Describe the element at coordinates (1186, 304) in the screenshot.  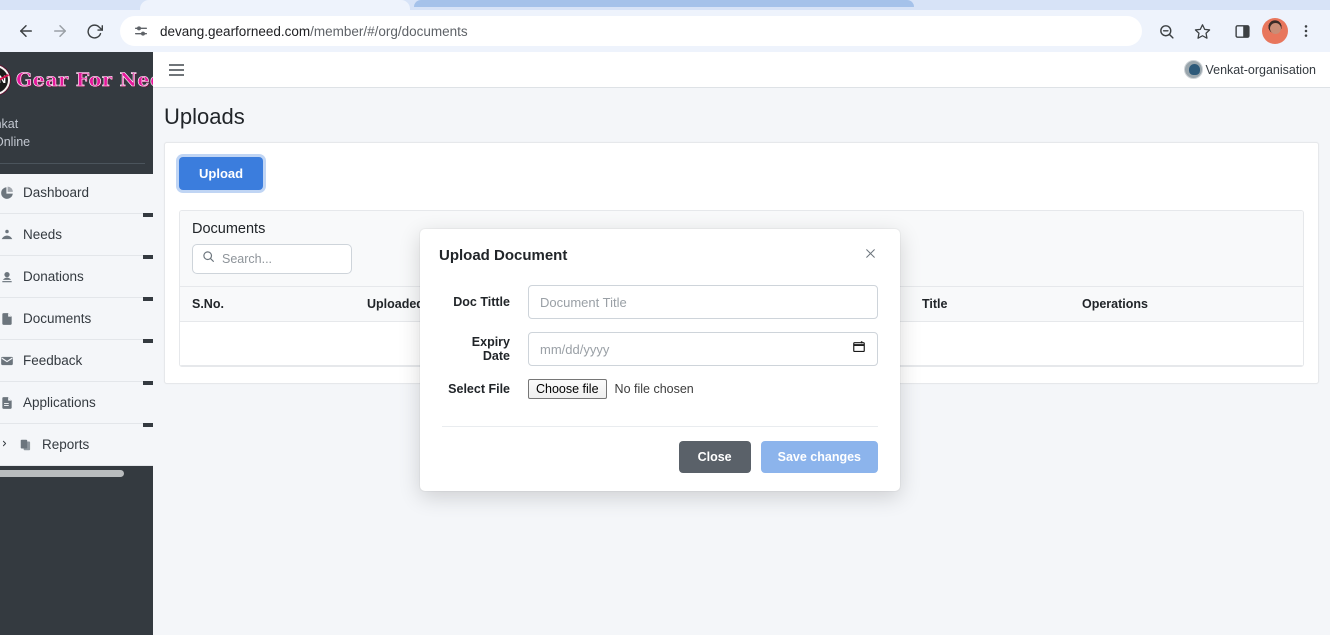
I see `column-header-operations: Operations` at that location.